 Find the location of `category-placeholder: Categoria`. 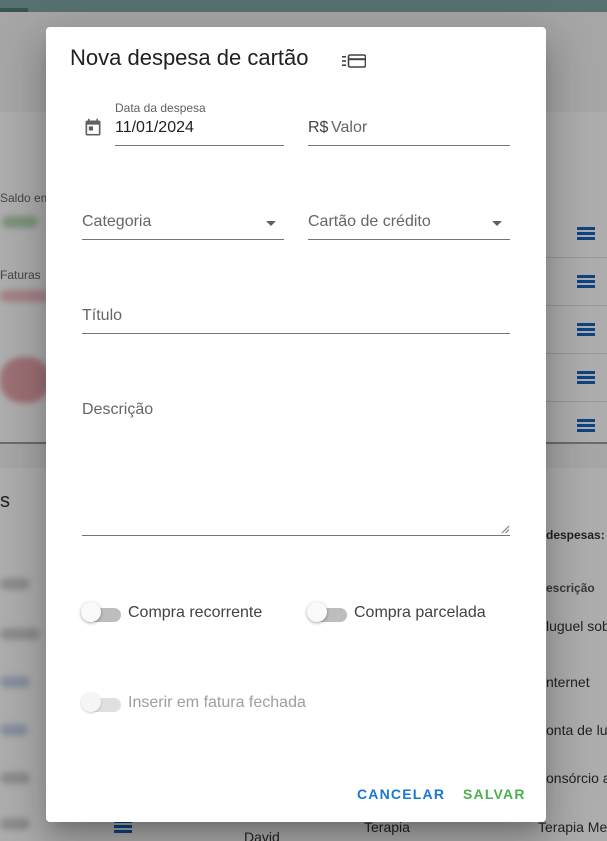

category-placeholder: Categoria is located at coordinates (117, 221).